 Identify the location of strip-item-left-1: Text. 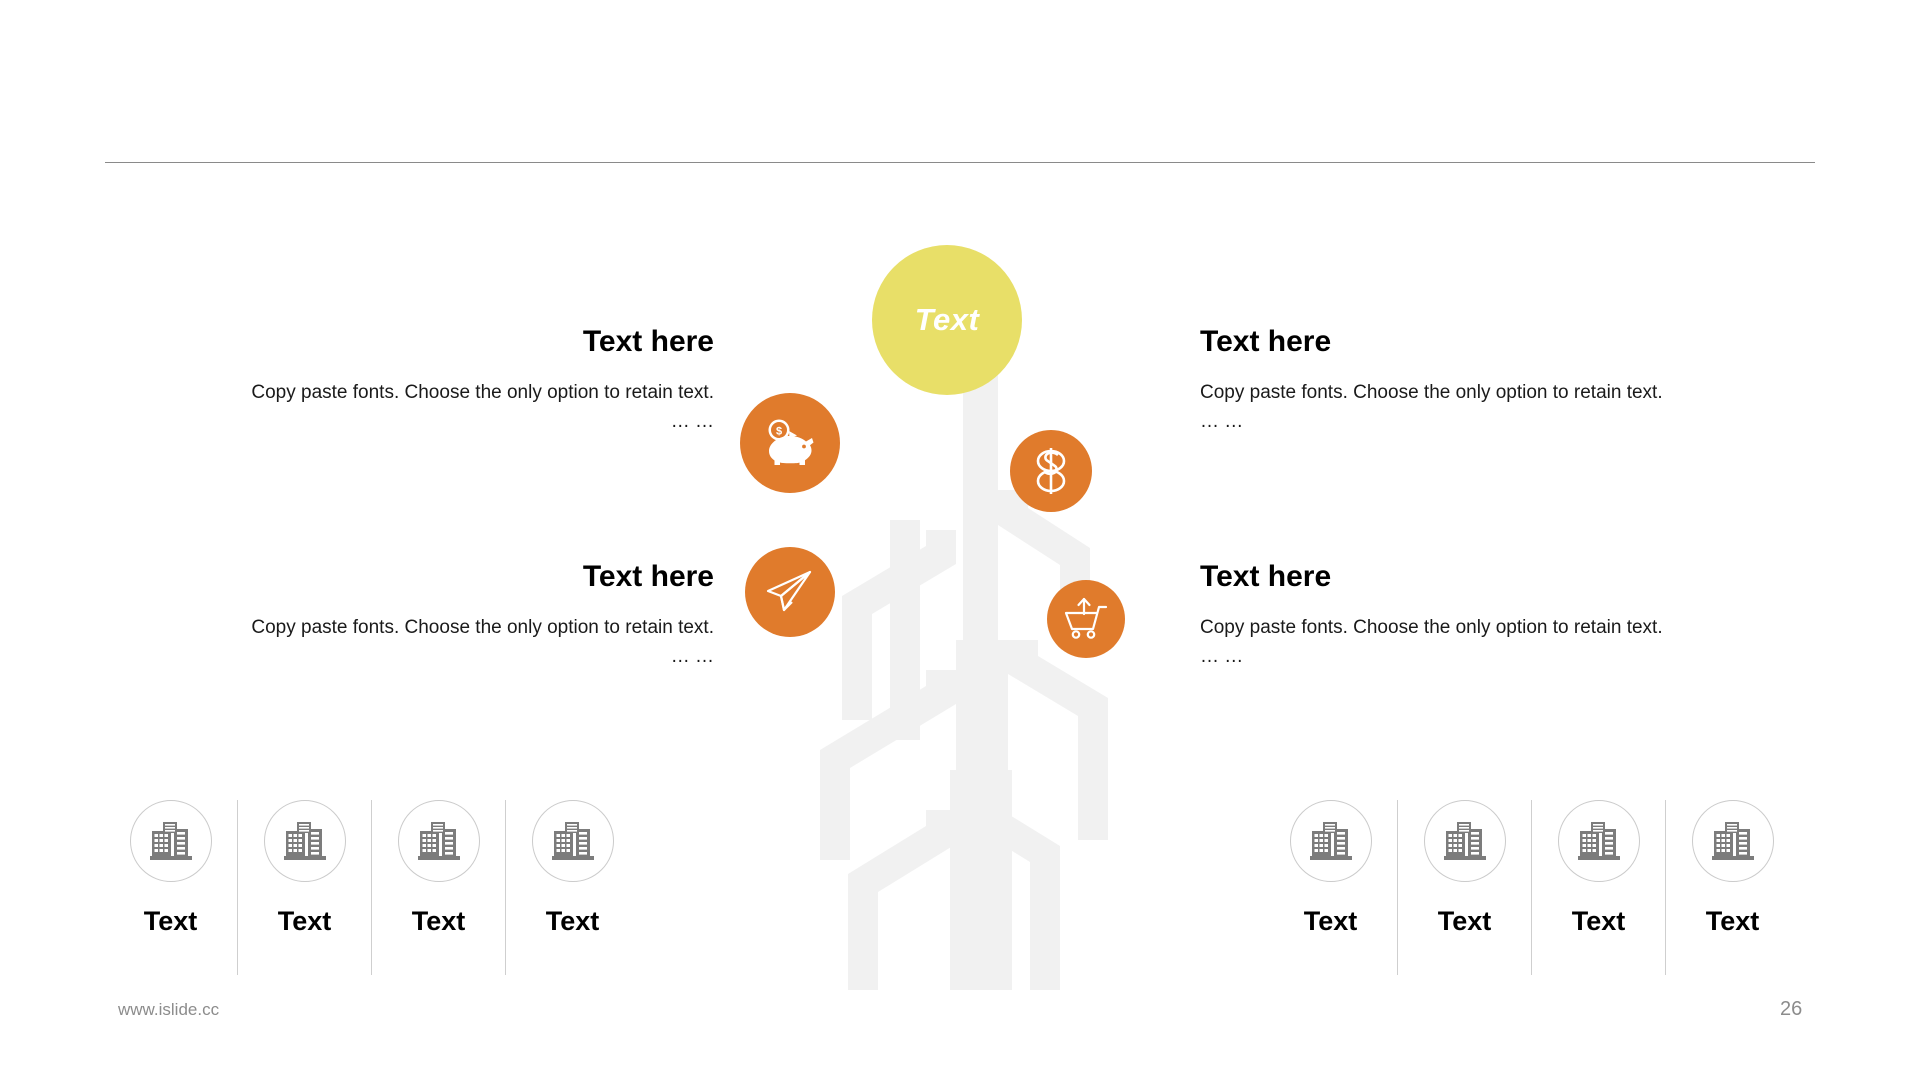
(170, 867).